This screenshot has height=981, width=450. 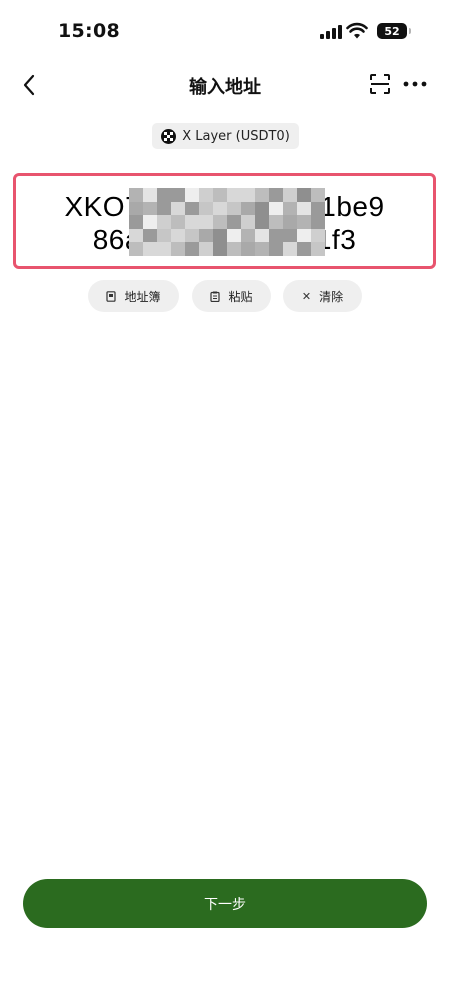 I want to click on battery-level: 52, so click(x=392, y=31).